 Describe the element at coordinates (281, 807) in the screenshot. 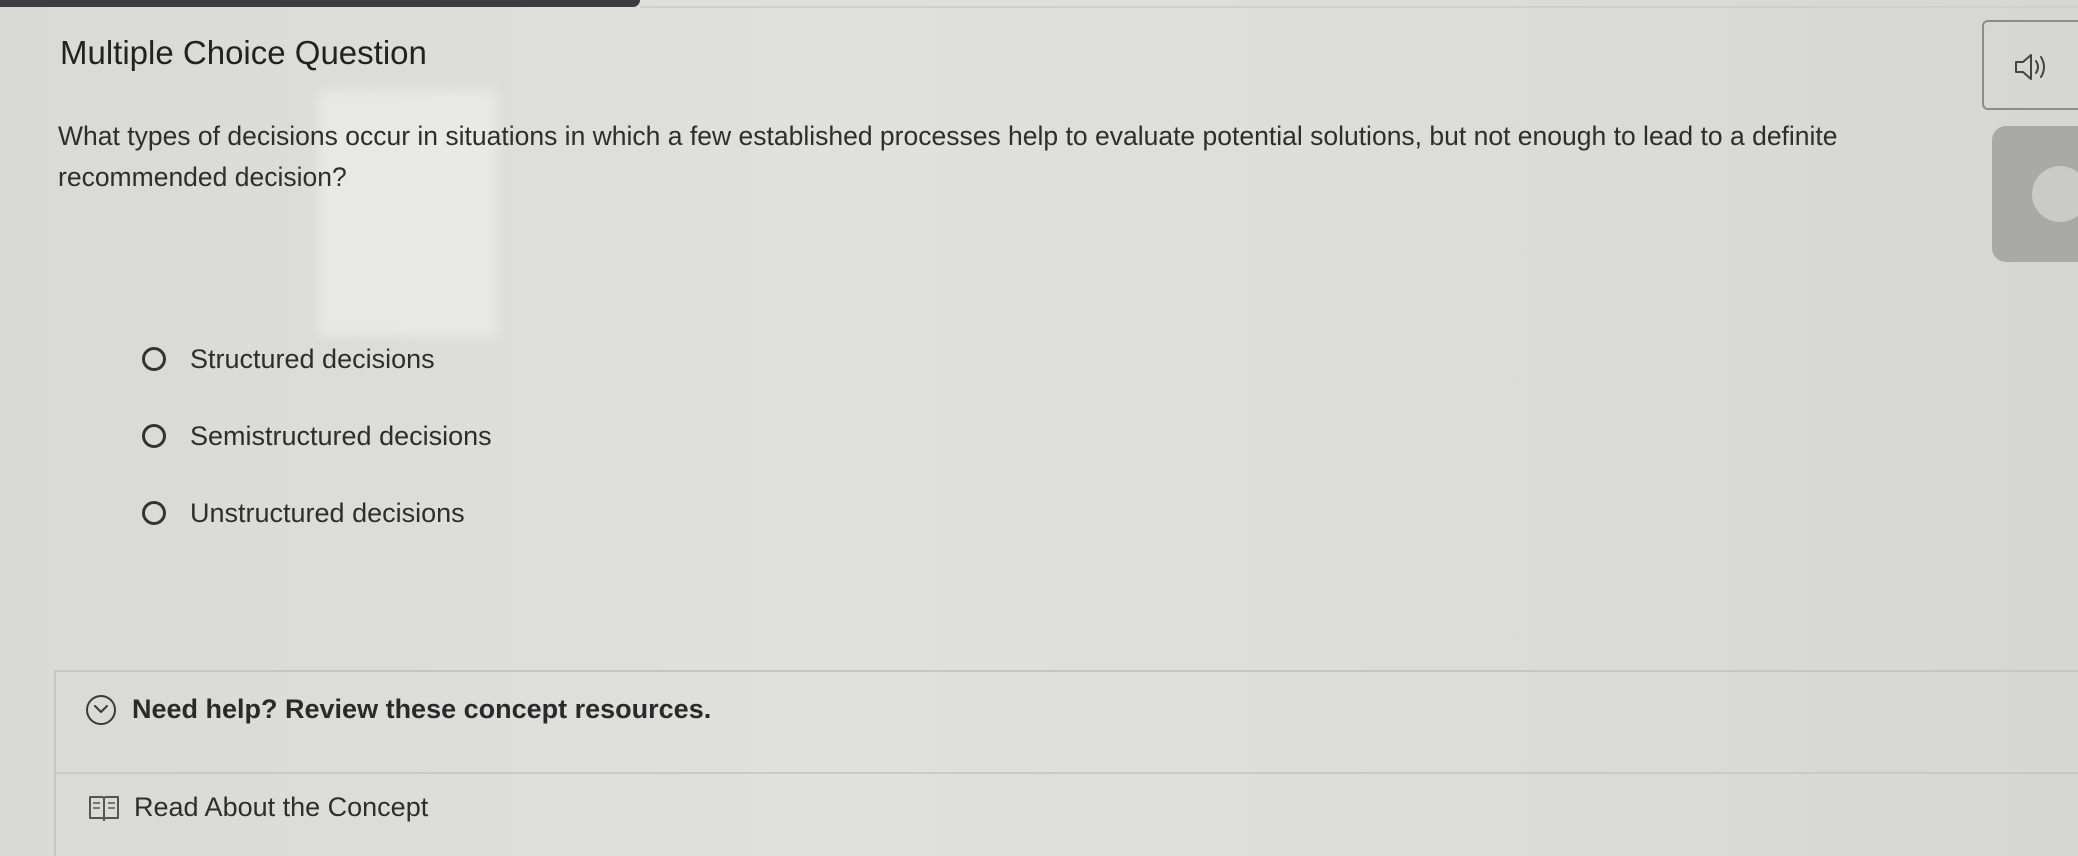

I see `resource-label: Read About the Concept` at that location.